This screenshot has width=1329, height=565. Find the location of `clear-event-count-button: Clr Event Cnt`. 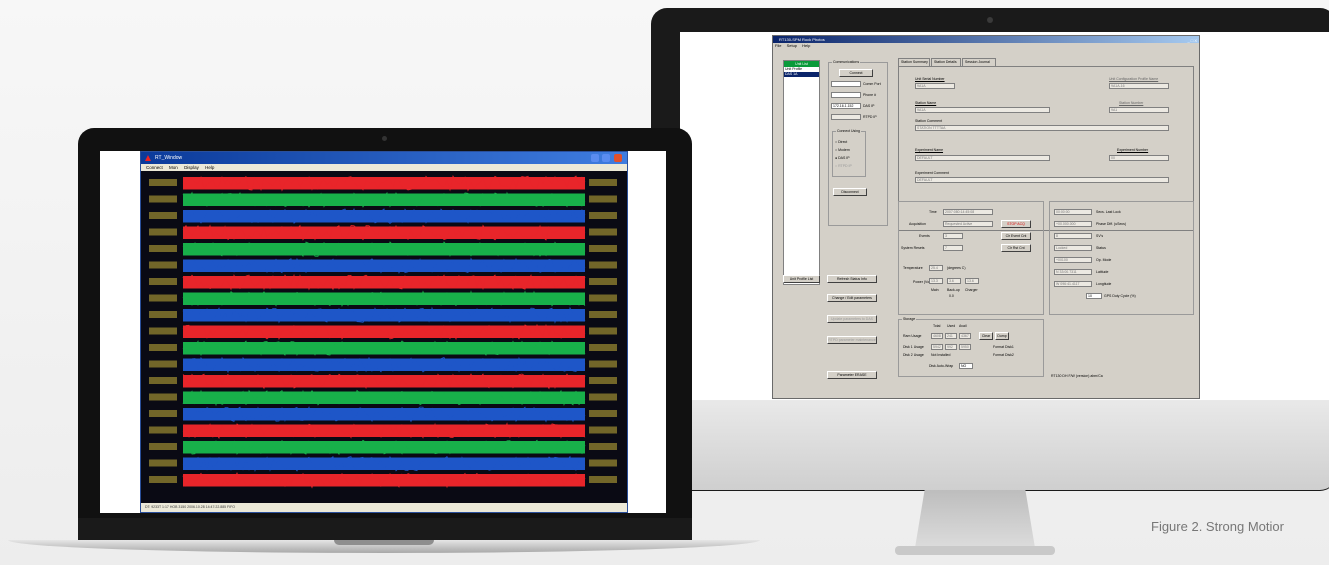

clear-event-count-button: Clr Event Cnt is located at coordinates (1016, 236).